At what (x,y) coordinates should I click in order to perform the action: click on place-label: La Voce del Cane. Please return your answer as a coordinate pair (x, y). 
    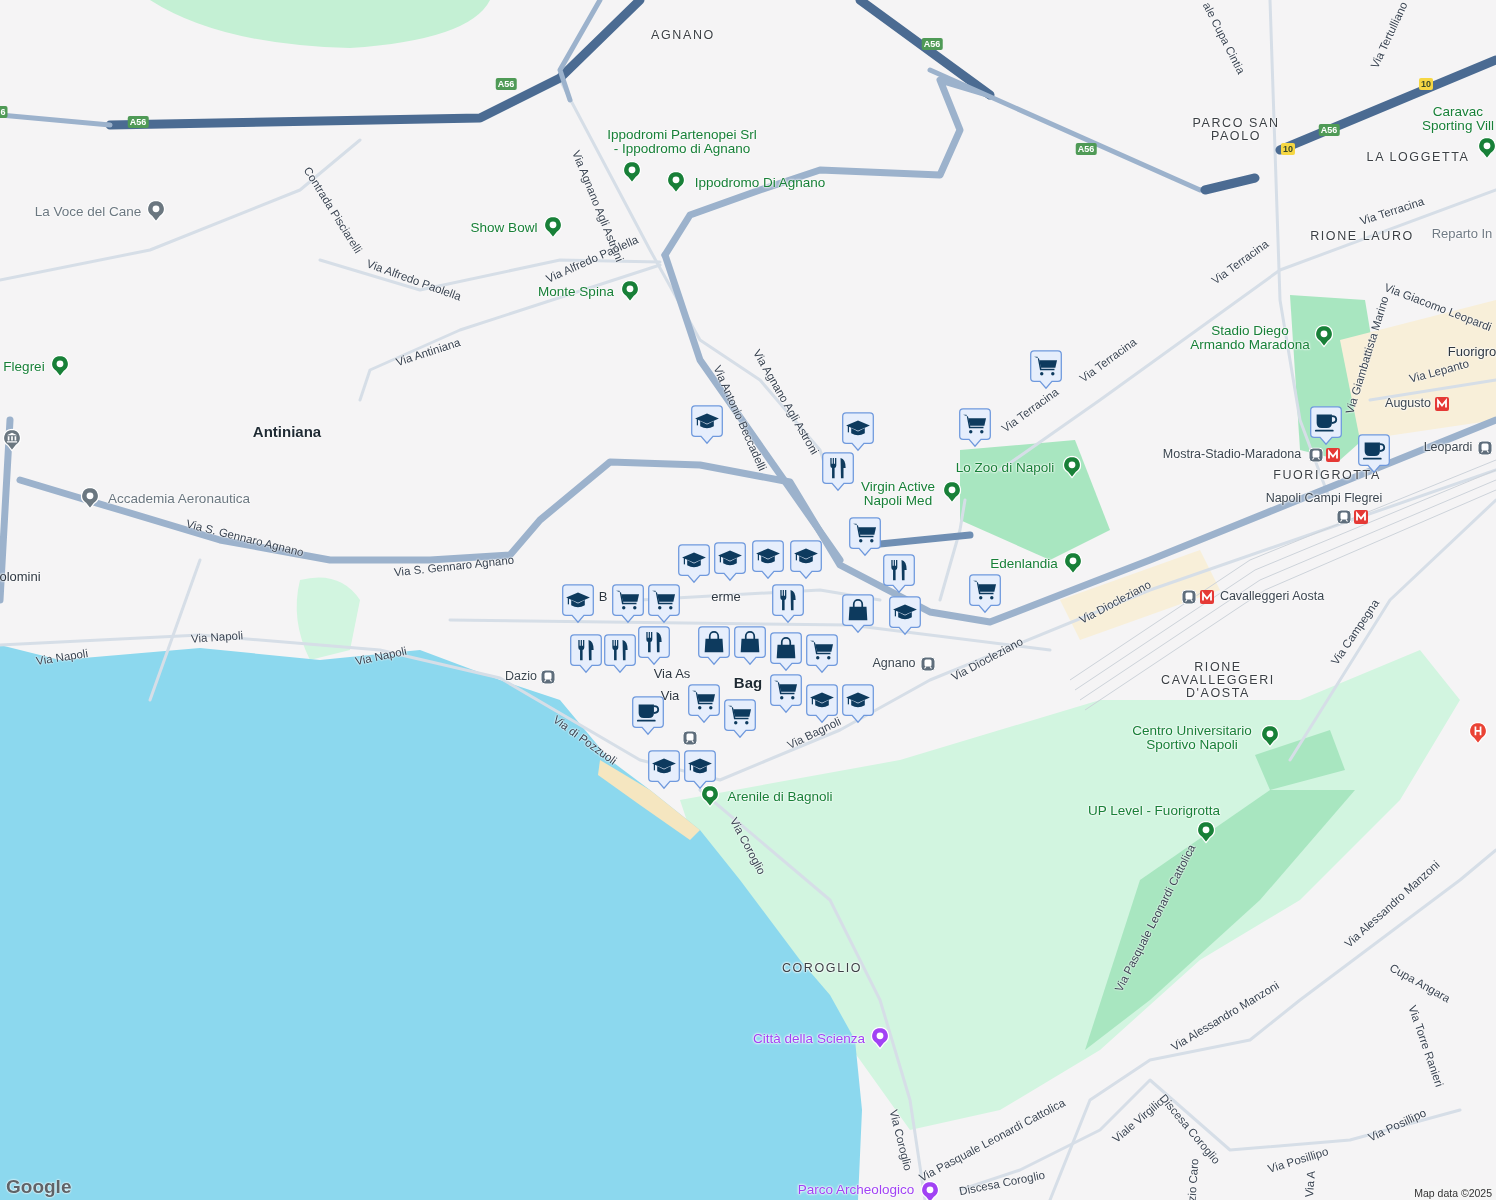
    Looking at the image, I should click on (88, 212).